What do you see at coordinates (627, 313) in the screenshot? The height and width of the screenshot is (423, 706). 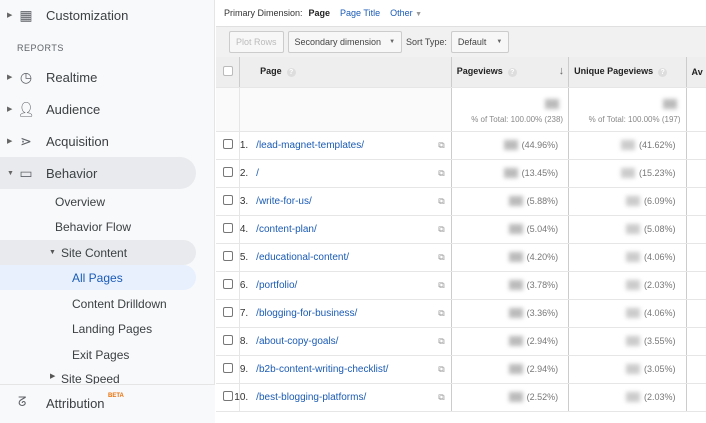 I see `unique-pageviews-cell: (4.06%)` at bounding box center [627, 313].